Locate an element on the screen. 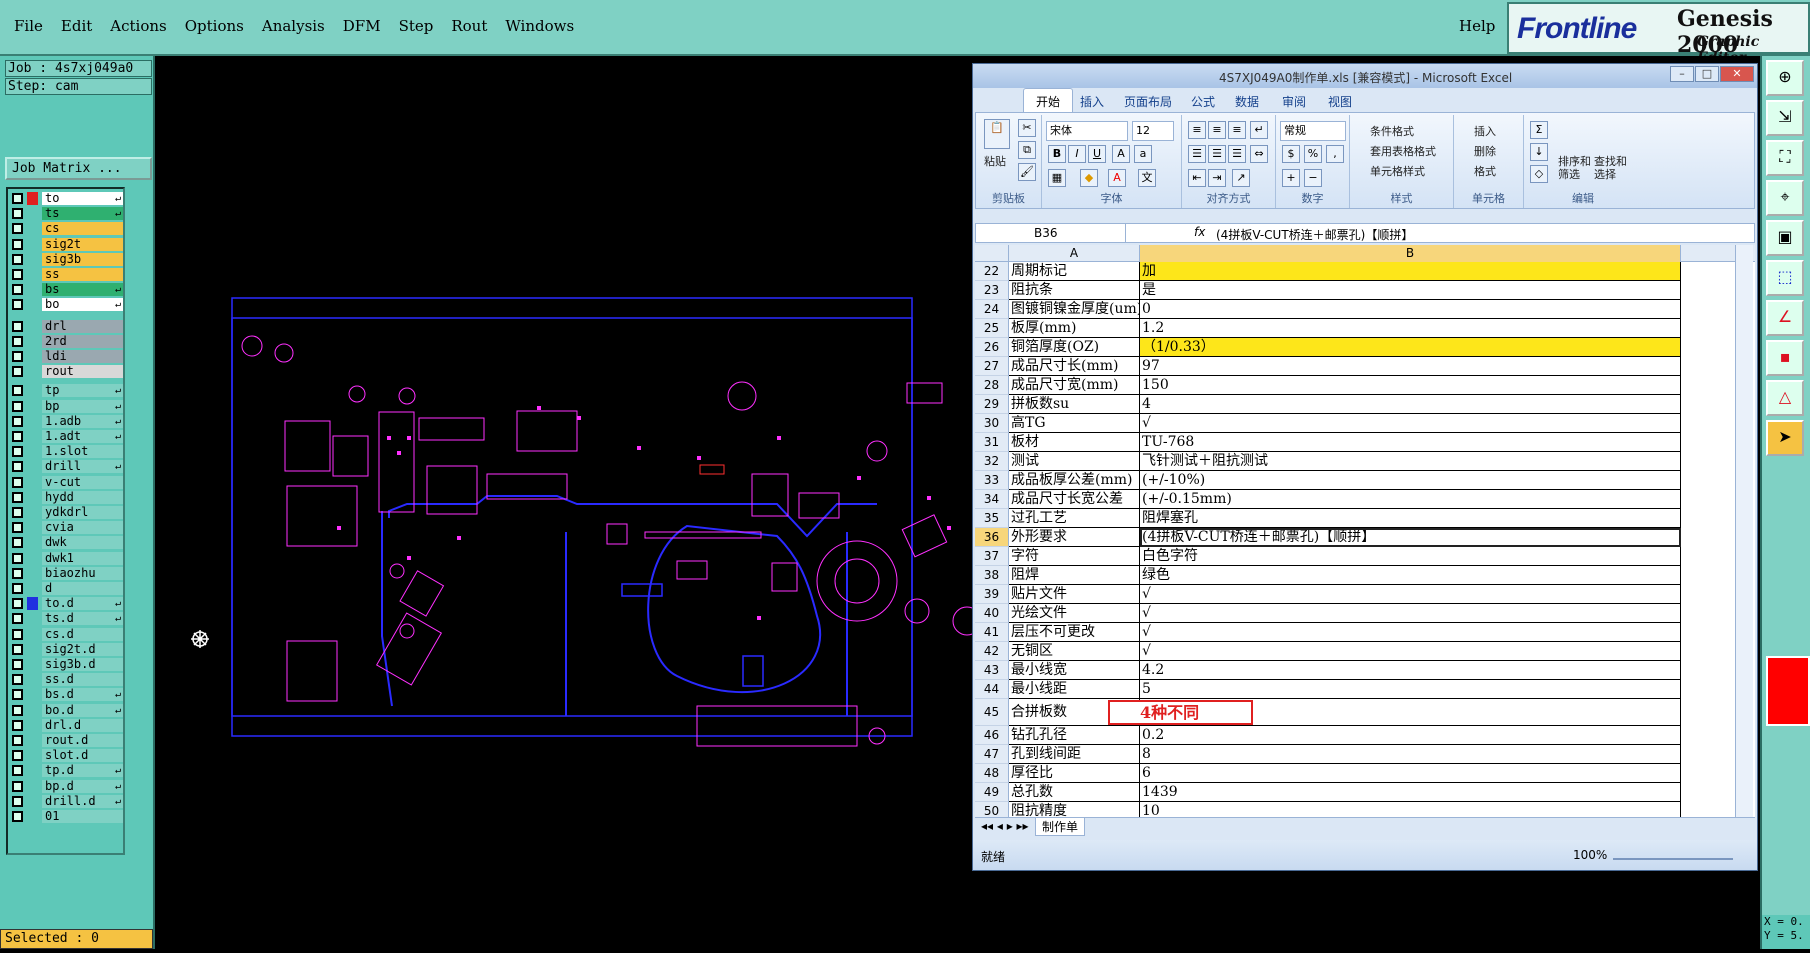 Image resolution: width=1810 pixels, height=953 pixels. font-color-icon: A is located at coordinates (1117, 178).